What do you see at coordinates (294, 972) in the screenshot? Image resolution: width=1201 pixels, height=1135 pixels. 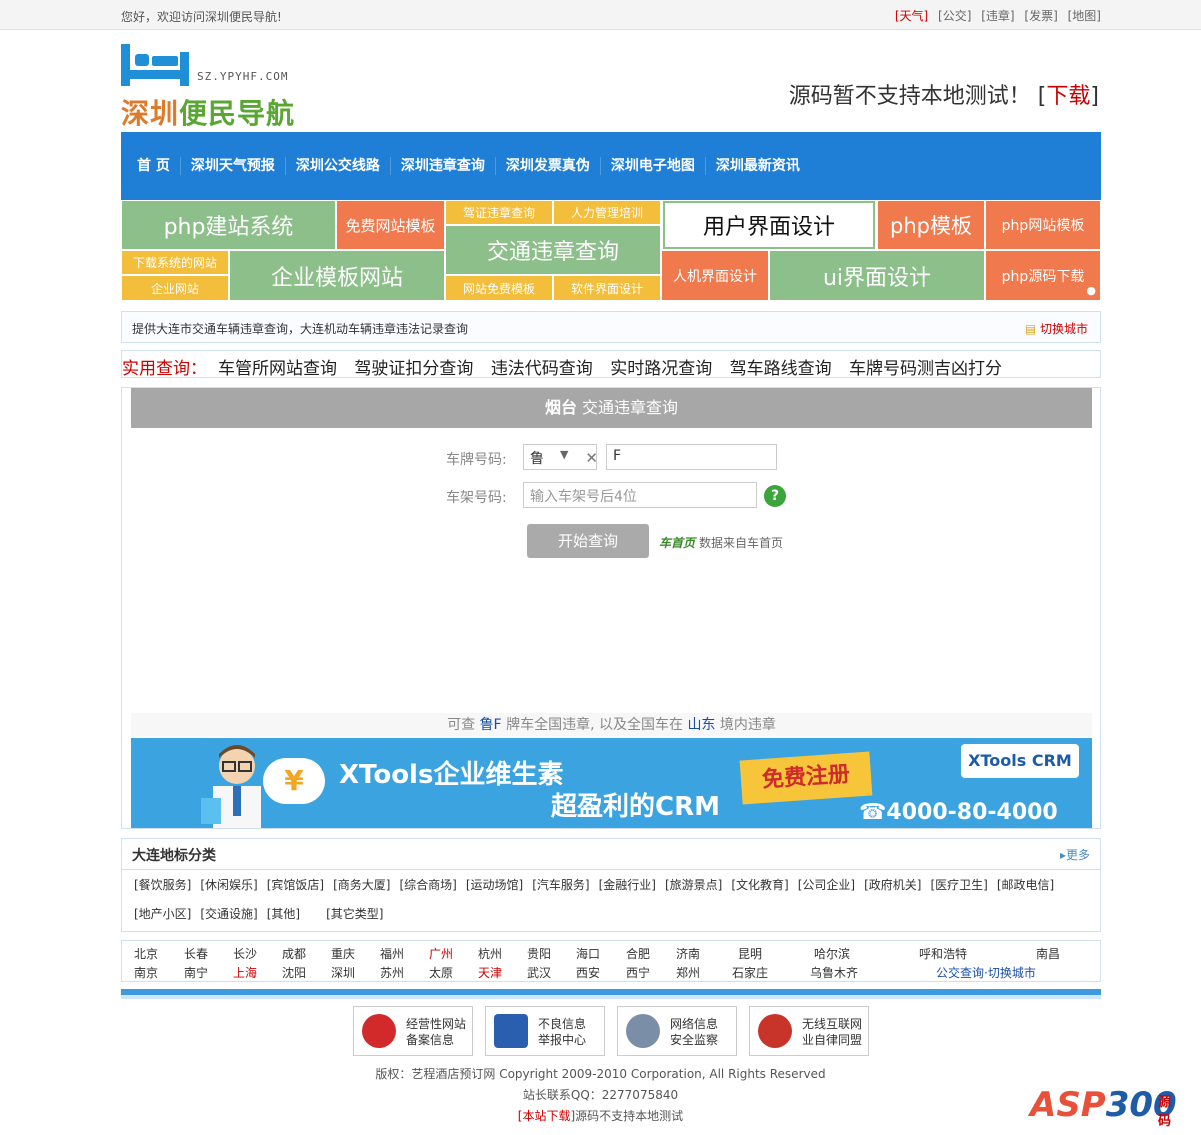 I see `city-link: 沈阳` at bounding box center [294, 972].